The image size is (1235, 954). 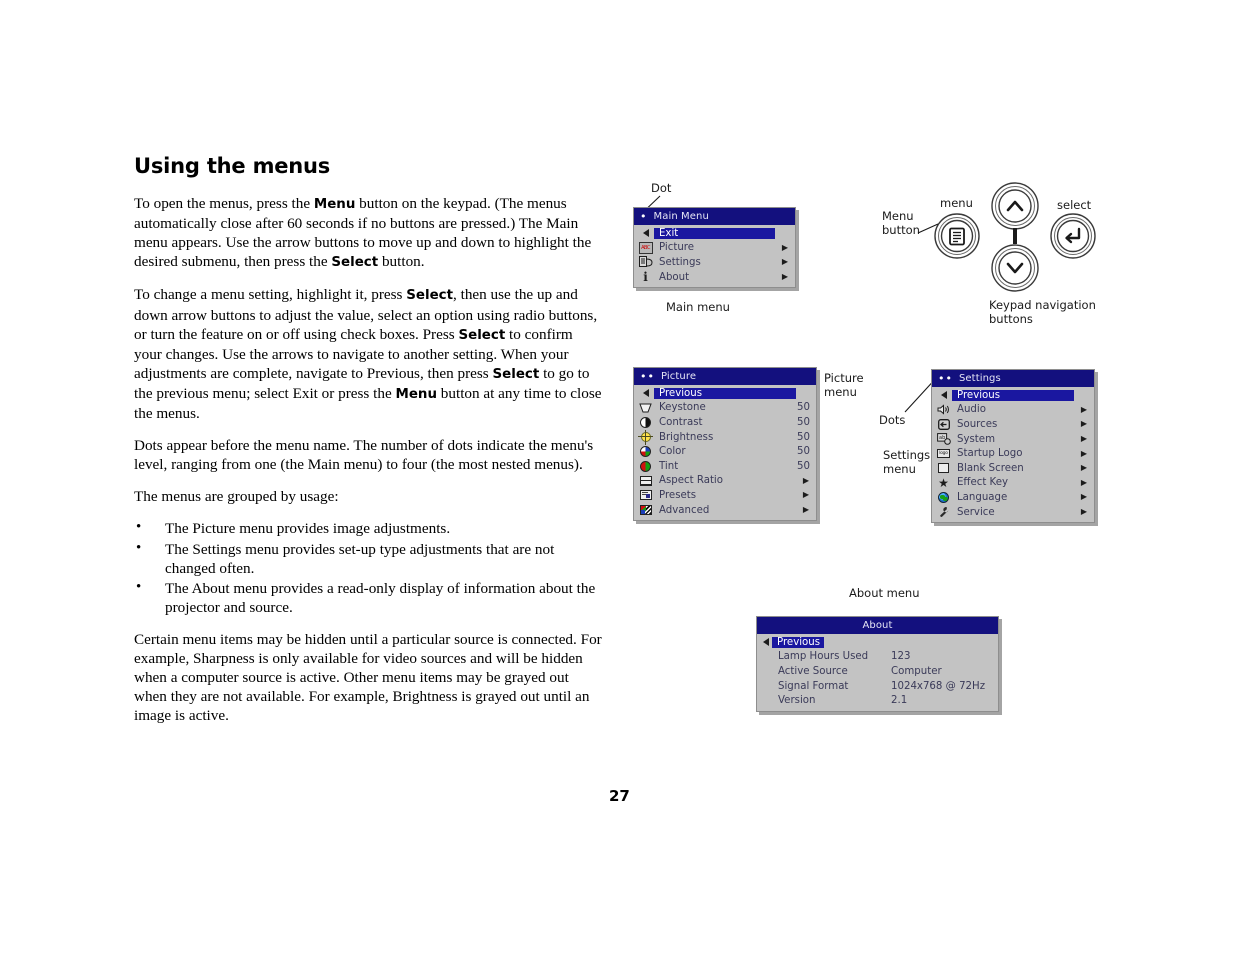 I want to click on tint-icon, so click(x=645, y=466).